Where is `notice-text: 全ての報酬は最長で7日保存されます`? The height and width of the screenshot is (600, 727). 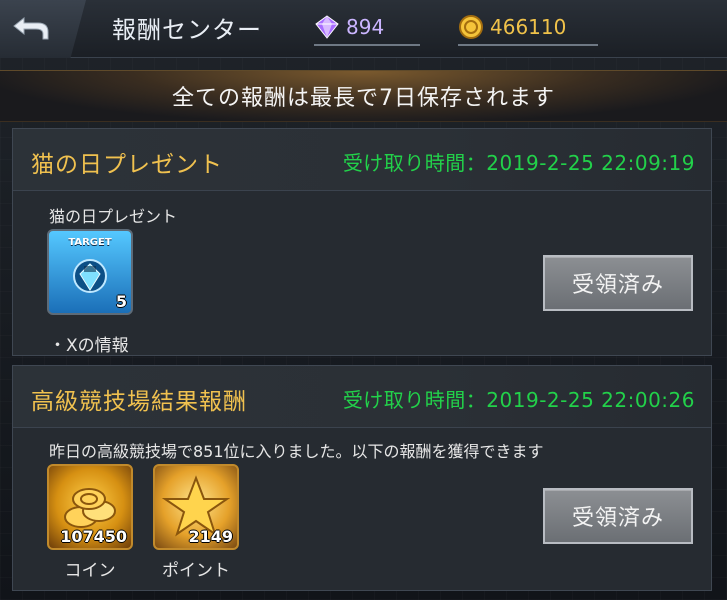 notice-text: 全ての報酬は最長で7日保存されます is located at coordinates (363, 98).